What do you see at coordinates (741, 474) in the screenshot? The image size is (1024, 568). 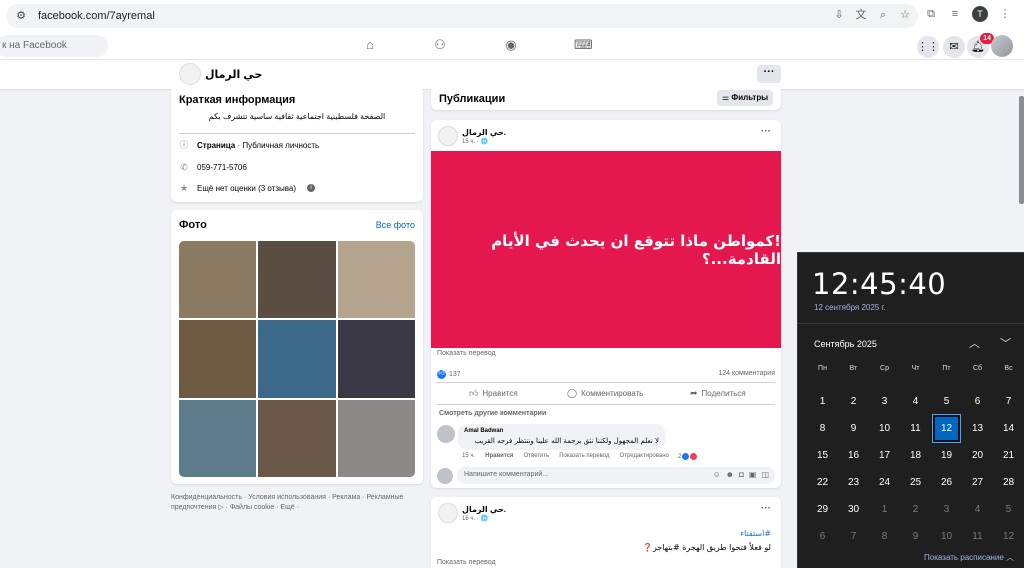 I see `camera-icon: ◘` at bounding box center [741, 474].